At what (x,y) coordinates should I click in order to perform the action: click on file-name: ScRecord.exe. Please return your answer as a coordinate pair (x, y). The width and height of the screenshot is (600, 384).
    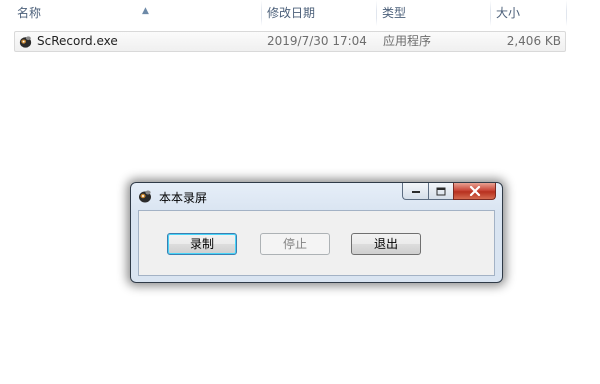
    Looking at the image, I should click on (77, 41).